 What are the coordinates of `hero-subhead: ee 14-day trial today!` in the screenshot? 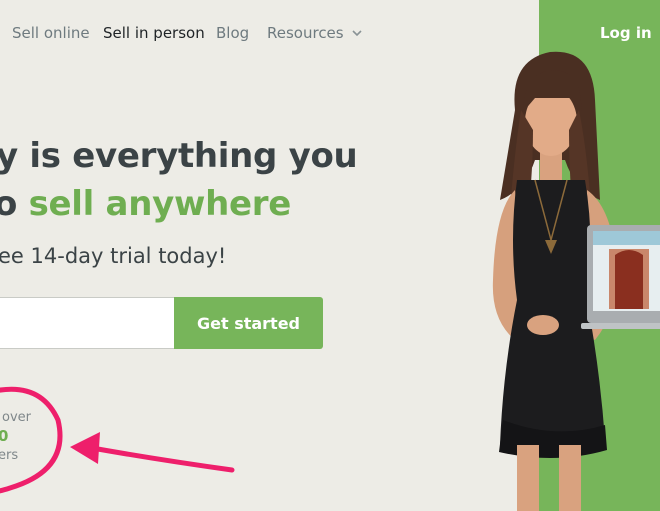 It's located at (113, 256).